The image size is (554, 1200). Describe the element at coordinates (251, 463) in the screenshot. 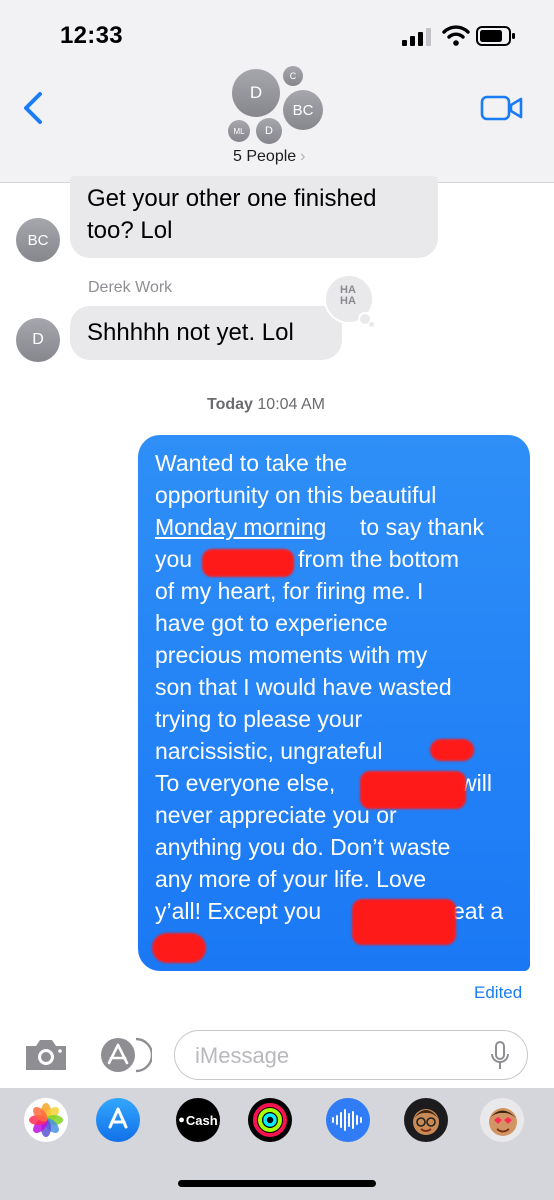

I see `message-text-line: Wanted to take the` at that location.